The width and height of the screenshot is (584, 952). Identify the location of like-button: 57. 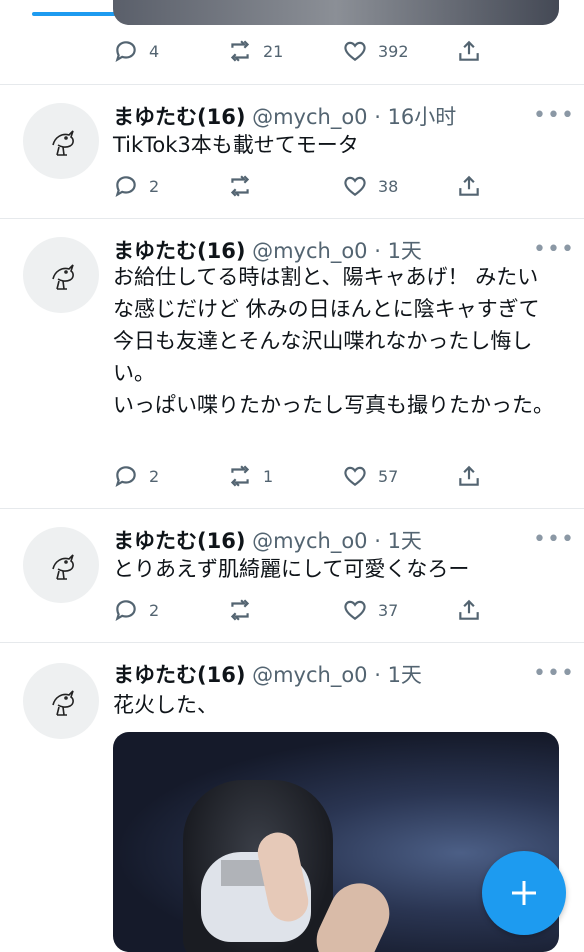
(370, 476).